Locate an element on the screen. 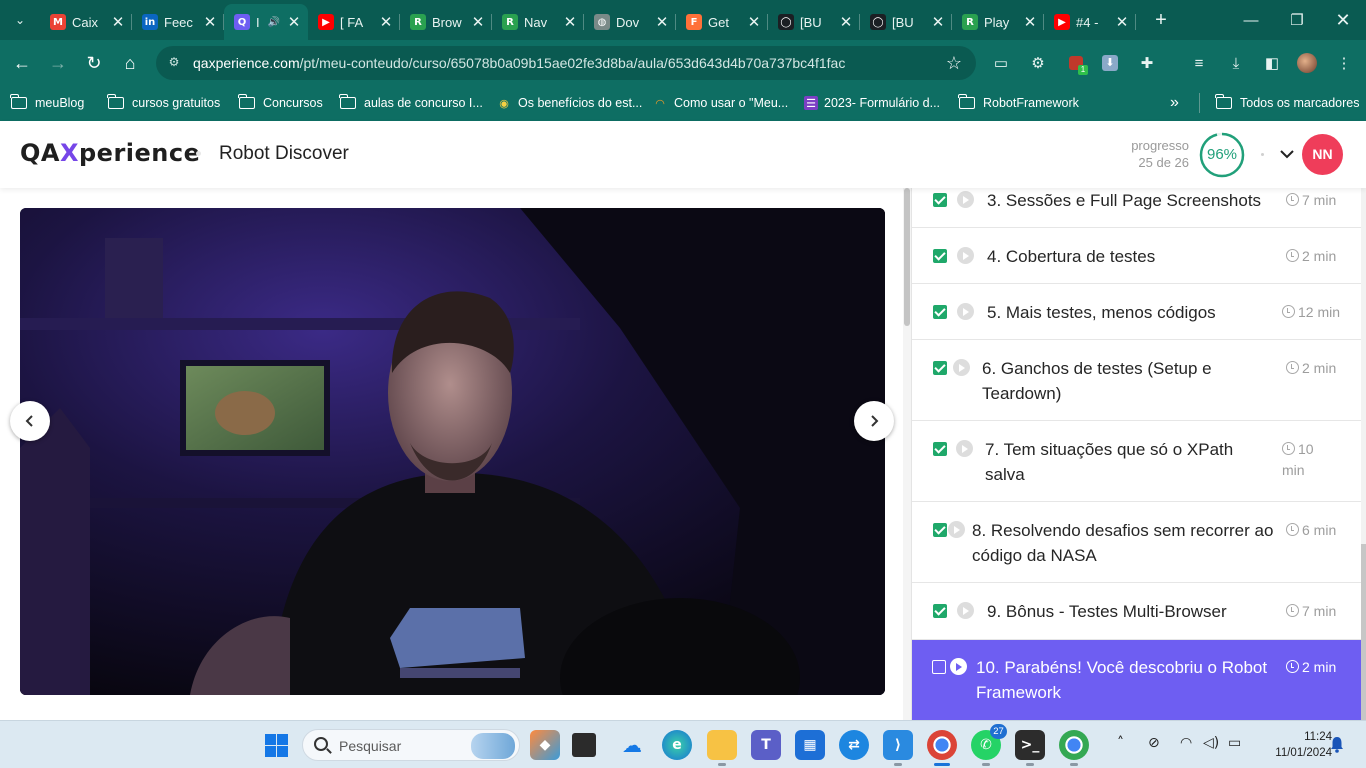  download-extension-icon: ⬇ is located at coordinates (1110, 63).